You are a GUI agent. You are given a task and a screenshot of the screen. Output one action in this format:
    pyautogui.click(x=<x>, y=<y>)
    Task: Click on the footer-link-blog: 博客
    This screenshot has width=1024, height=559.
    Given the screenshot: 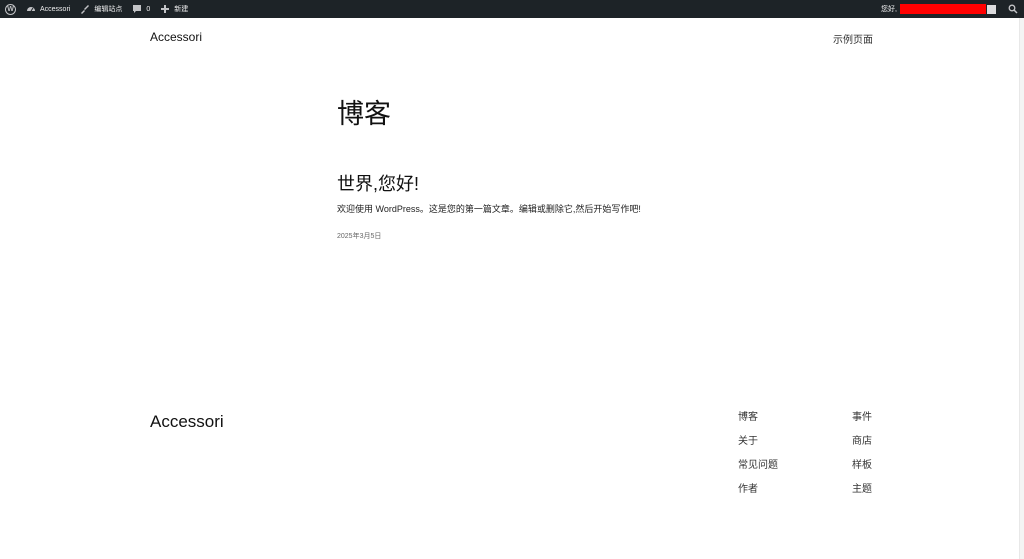 What is the action you would take?
    pyautogui.click(x=773, y=424)
    